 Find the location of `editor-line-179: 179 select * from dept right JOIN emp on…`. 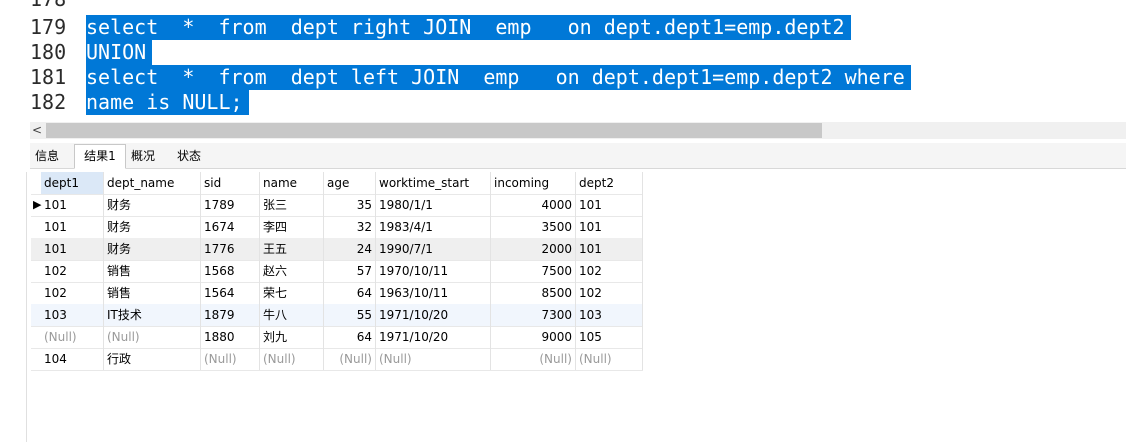

editor-line-179: 179 select * from dept right JOIN emp on… is located at coordinates (563, 27).